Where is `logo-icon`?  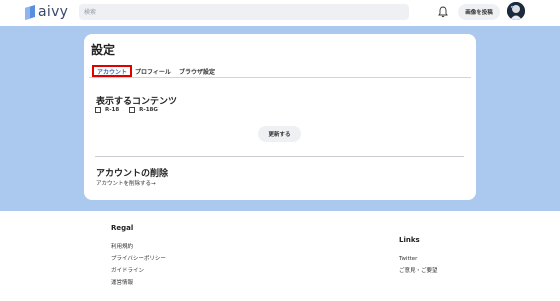
logo-icon is located at coordinates (30, 12).